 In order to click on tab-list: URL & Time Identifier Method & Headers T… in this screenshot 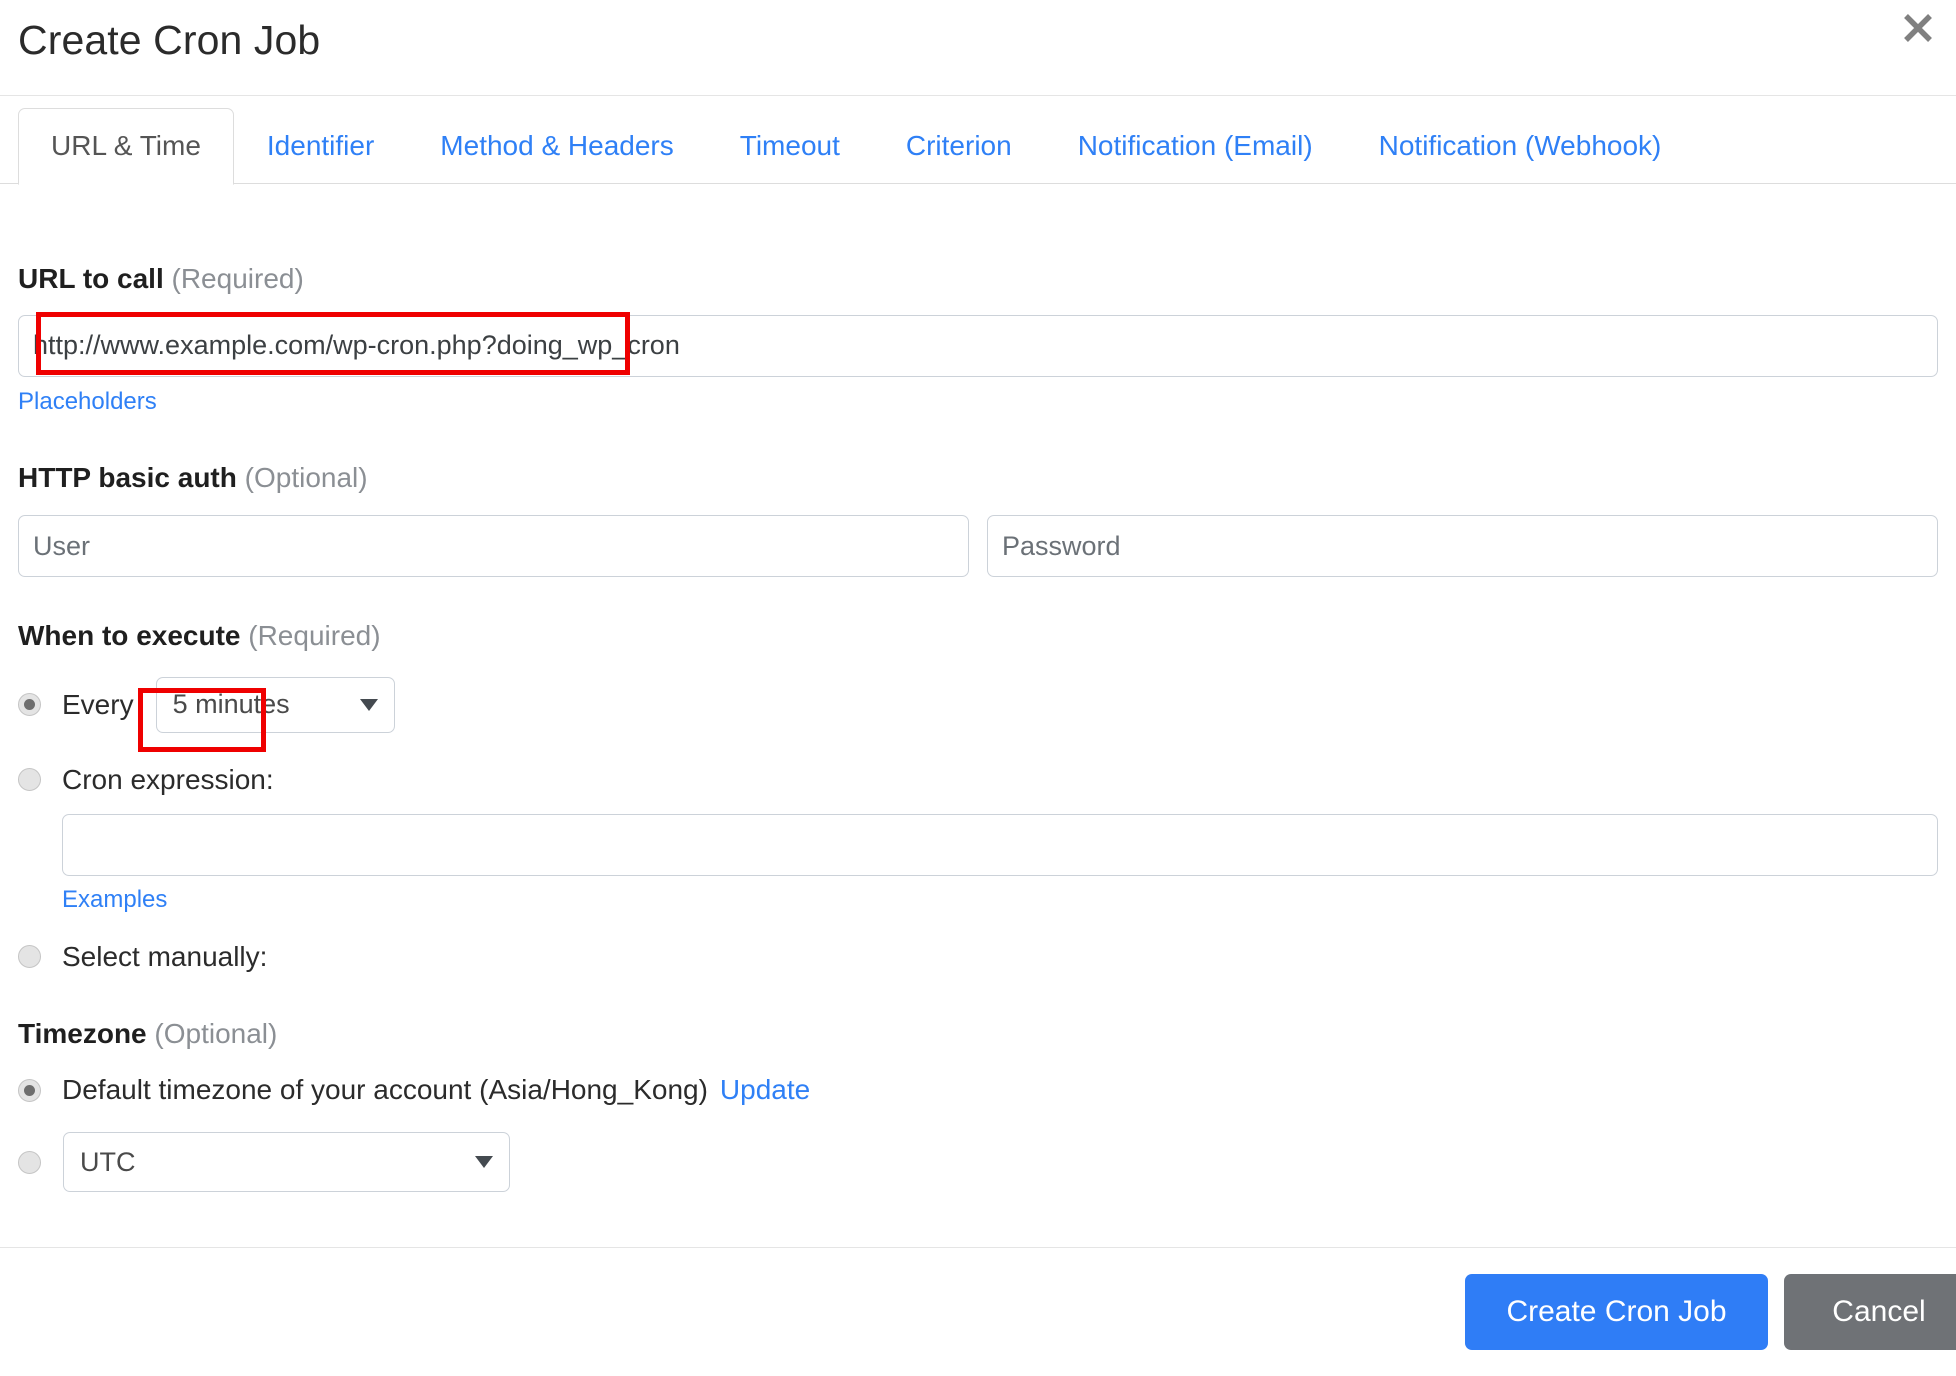, I will do `click(856, 146)`.